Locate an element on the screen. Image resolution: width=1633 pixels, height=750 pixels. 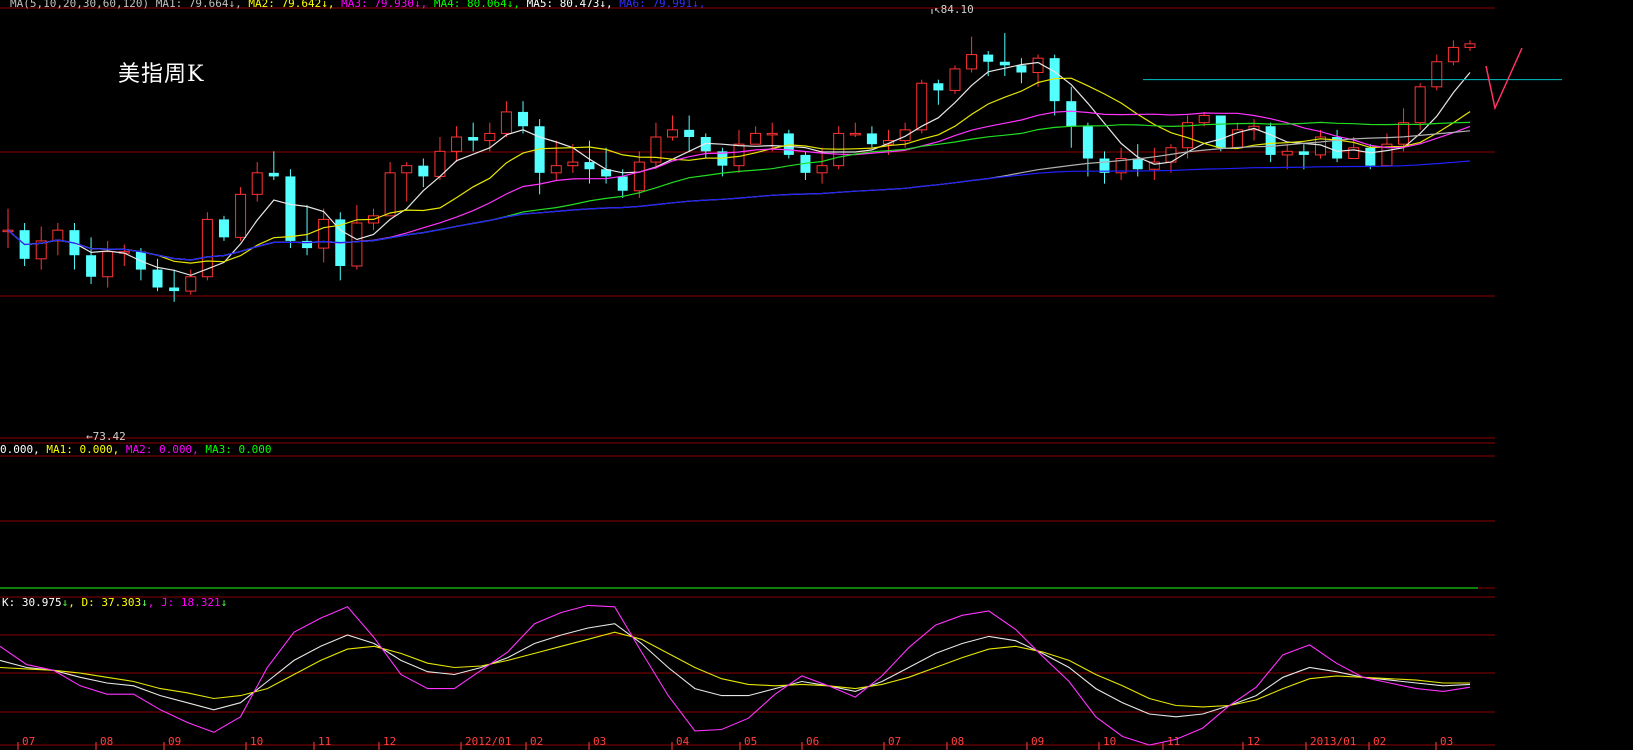
ma1-readout: MA(5,10,20,30,60,120) MA1: 79.664↓, is located at coordinates (126, 5).